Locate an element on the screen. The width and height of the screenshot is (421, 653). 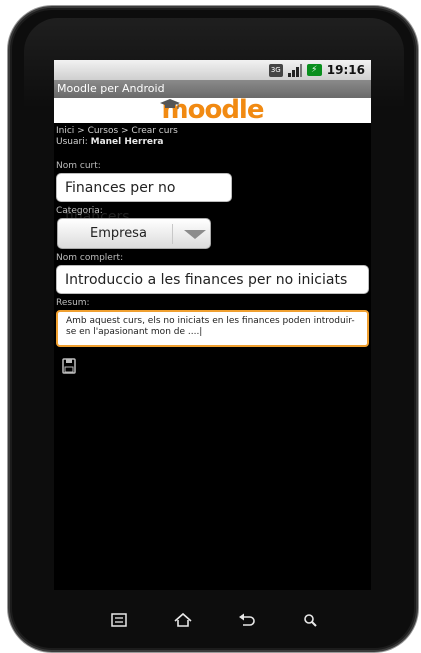
android-nav-bar is located at coordinates (212, 620).